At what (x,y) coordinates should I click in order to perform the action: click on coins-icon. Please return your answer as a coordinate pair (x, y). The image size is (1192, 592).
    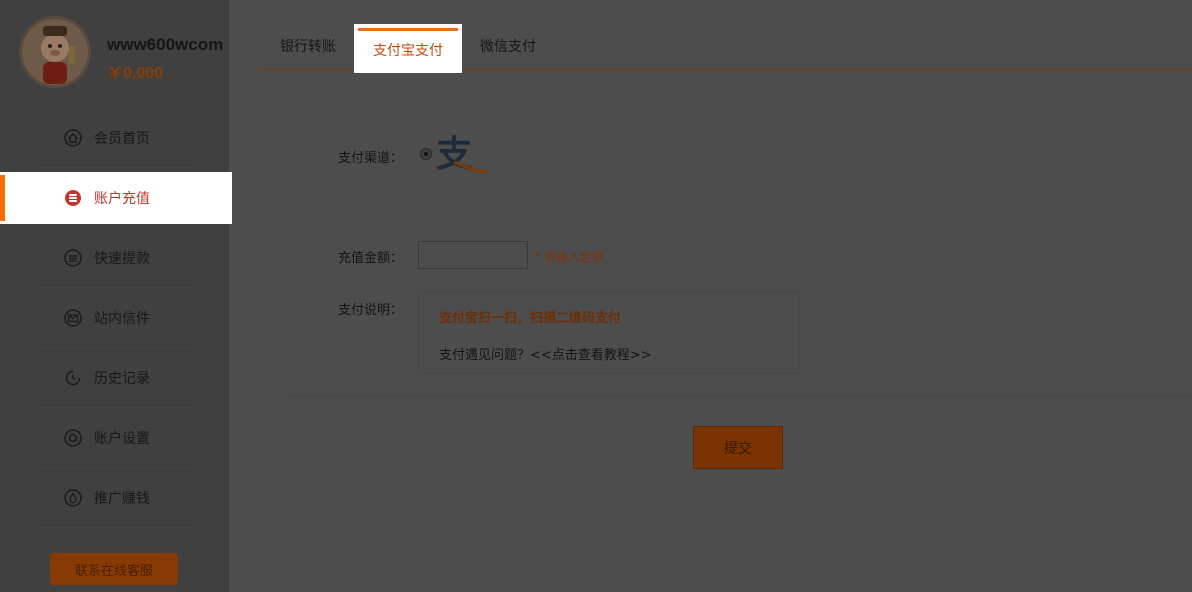
    Looking at the image, I should click on (73, 198).